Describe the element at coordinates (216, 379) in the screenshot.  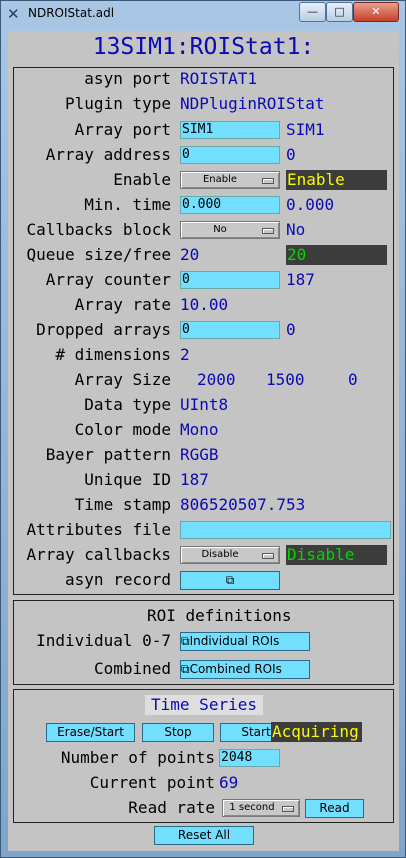
I see `array-size-x: 2000` at that location.